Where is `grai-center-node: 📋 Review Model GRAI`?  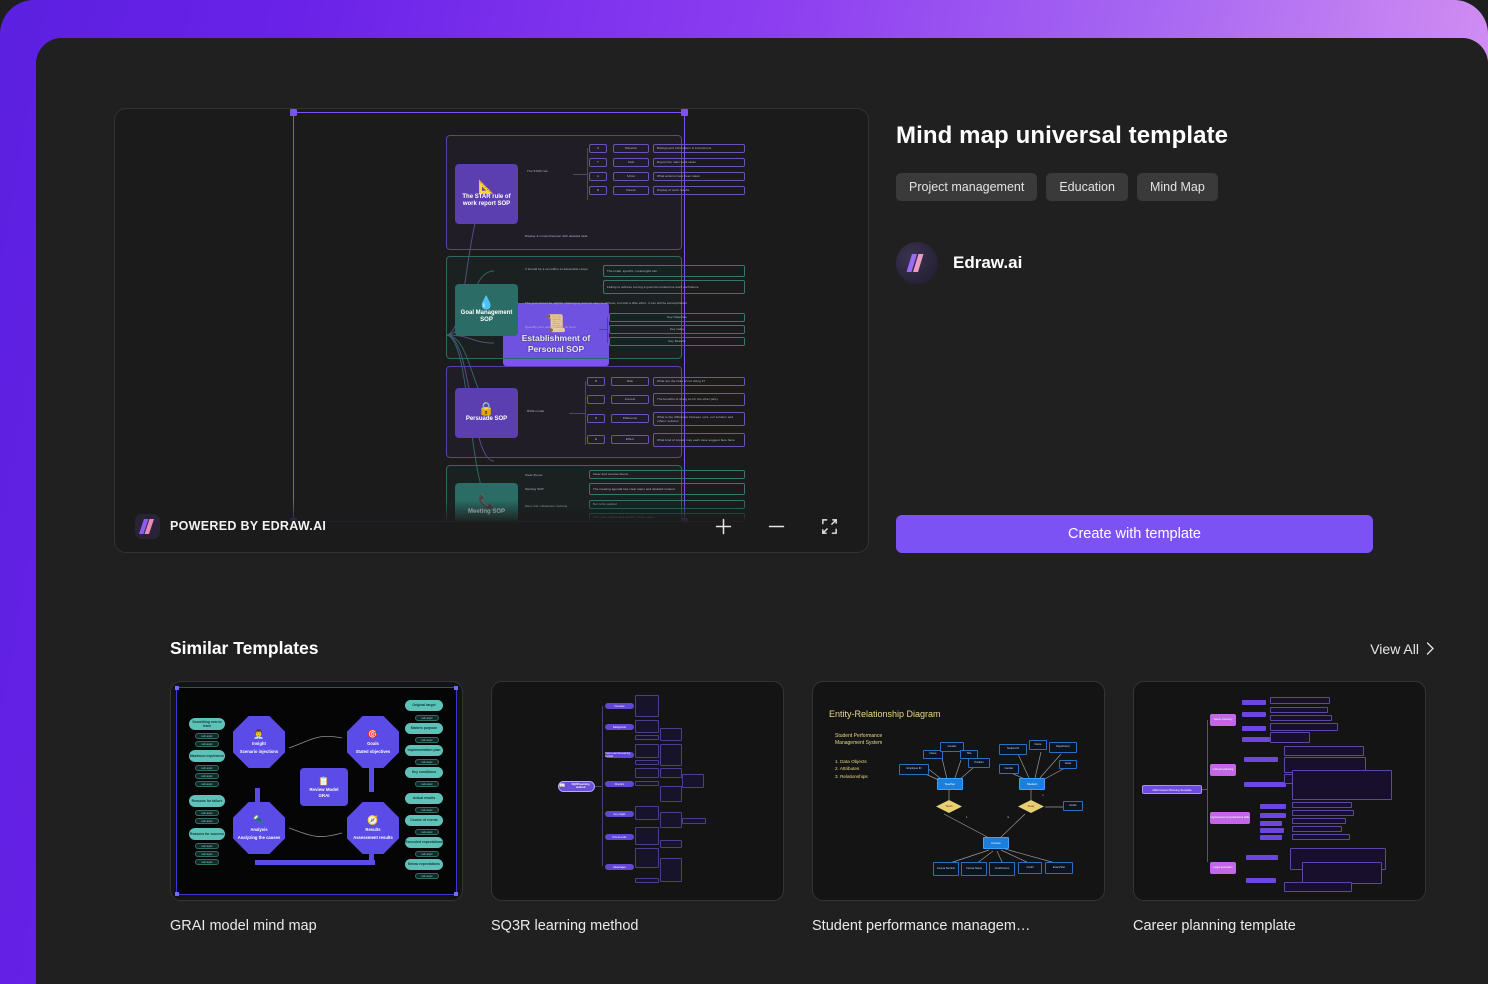
grai-center-node: 📋 Review Model GRAI is located at coordinates (324, 787).